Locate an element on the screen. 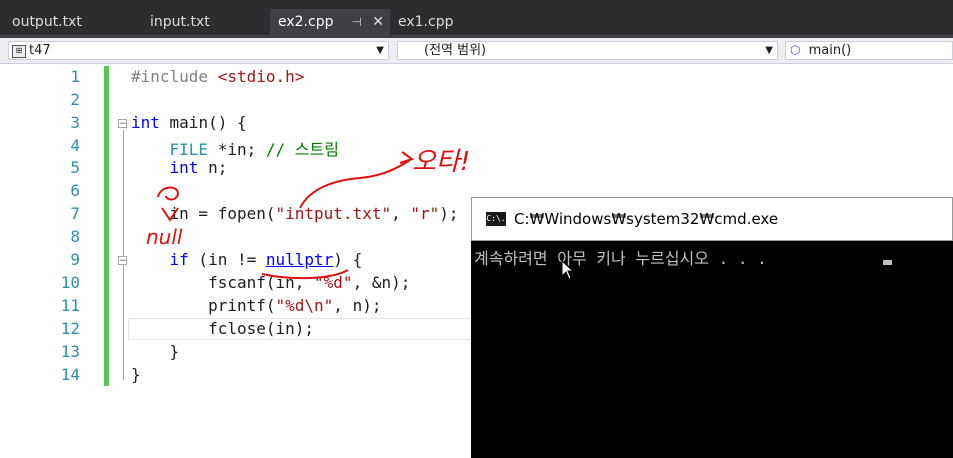 The image size is (953, 458). console-output: 계속하려면 아무 키나 누르십시오 . . . is located at coordinates (620, 258).